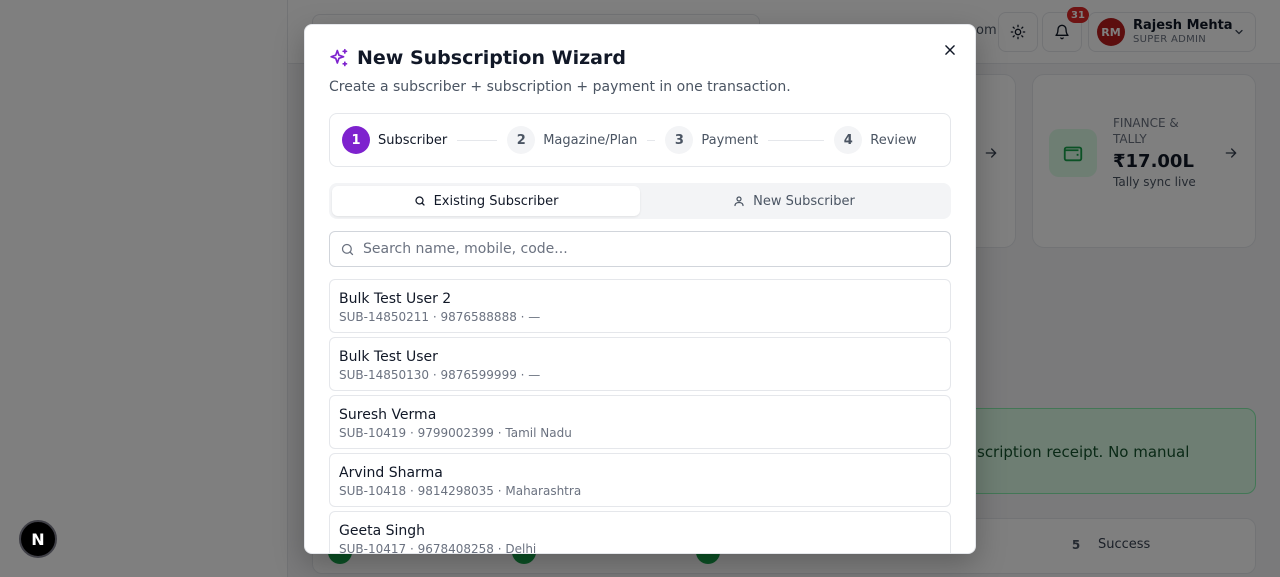 The height and width of the screenshot is (577, 1280). I want to click on subscriber-mode-tabs: Existing Subscriber New Subscriber, so click(640, 201).